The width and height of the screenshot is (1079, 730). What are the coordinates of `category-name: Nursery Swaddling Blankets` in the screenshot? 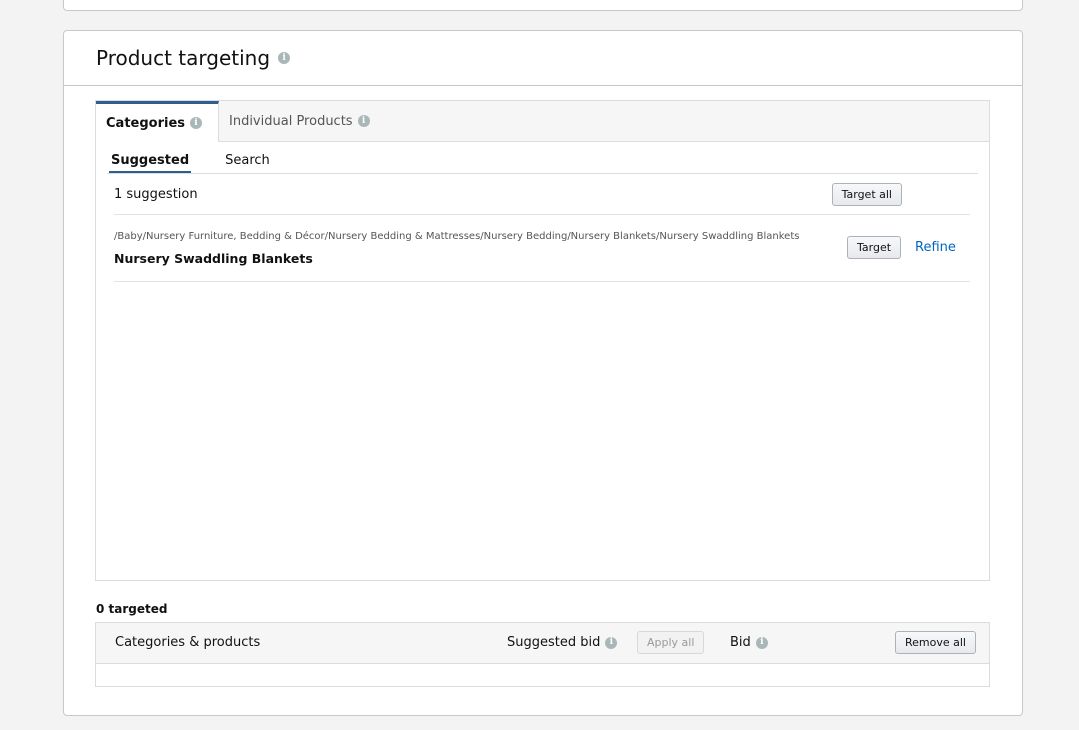 It's located at (213, 258).